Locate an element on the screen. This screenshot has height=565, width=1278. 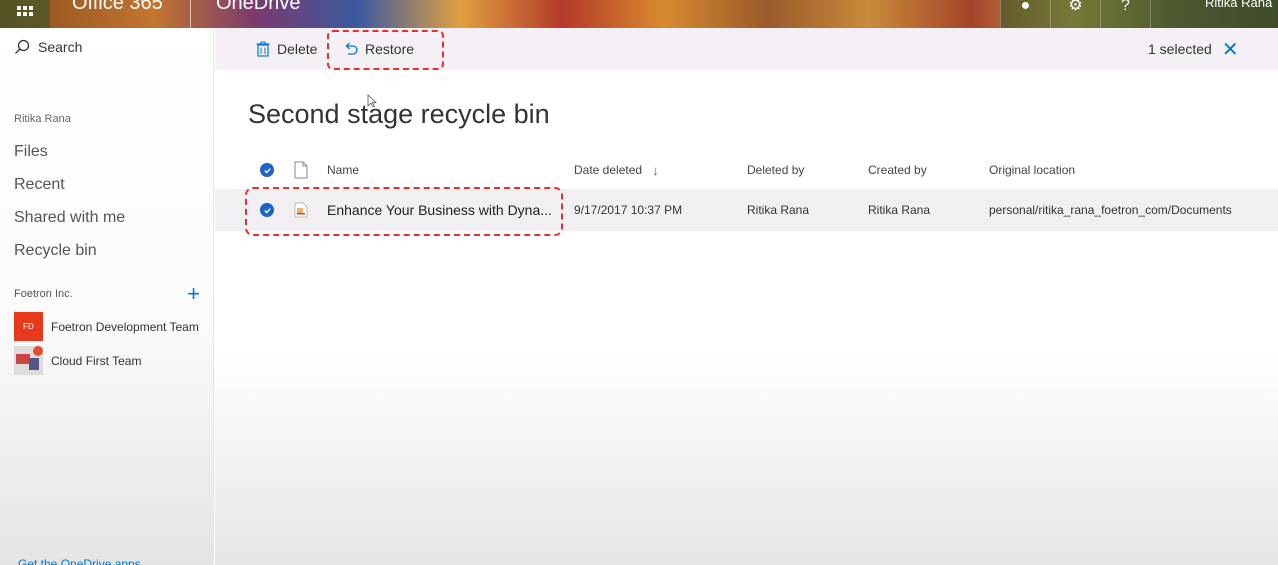
suite-bar: Office 365 OneDrive ● ⚙ ? Ritika Rana is located at coordinates (639, 14).